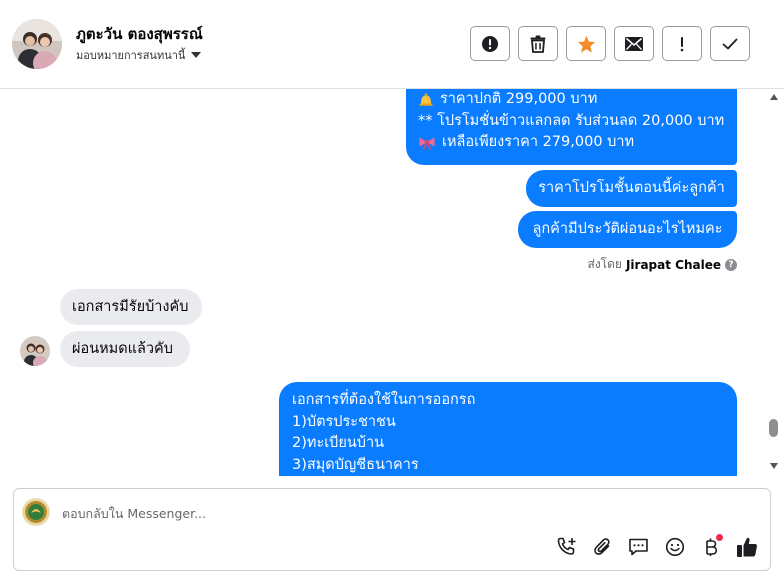  I want to click on checkmark-icon, so click(730, 43).